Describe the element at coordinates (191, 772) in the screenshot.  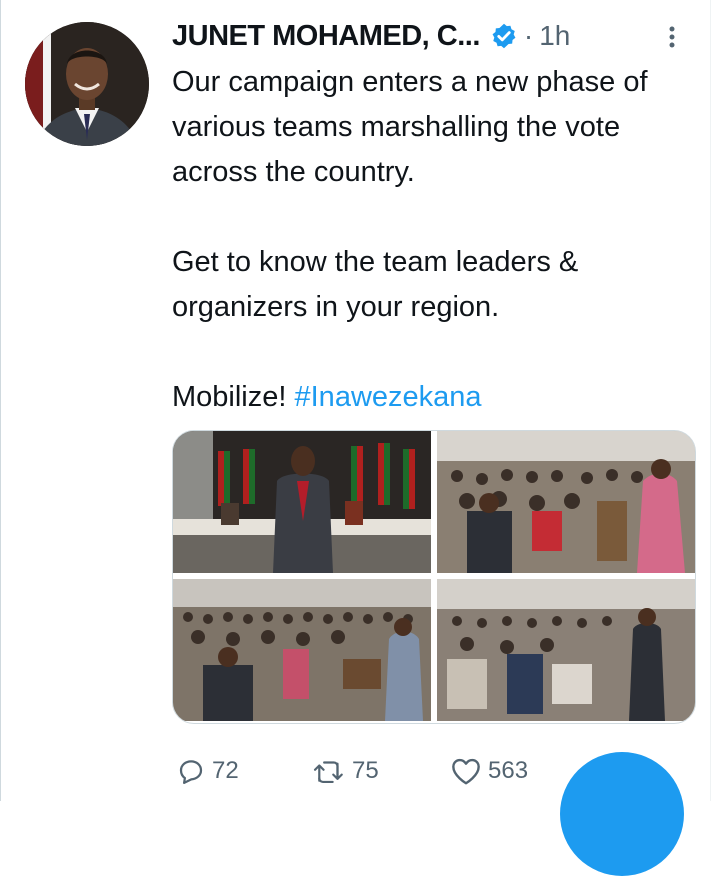
I see `reply-icon` at that location.